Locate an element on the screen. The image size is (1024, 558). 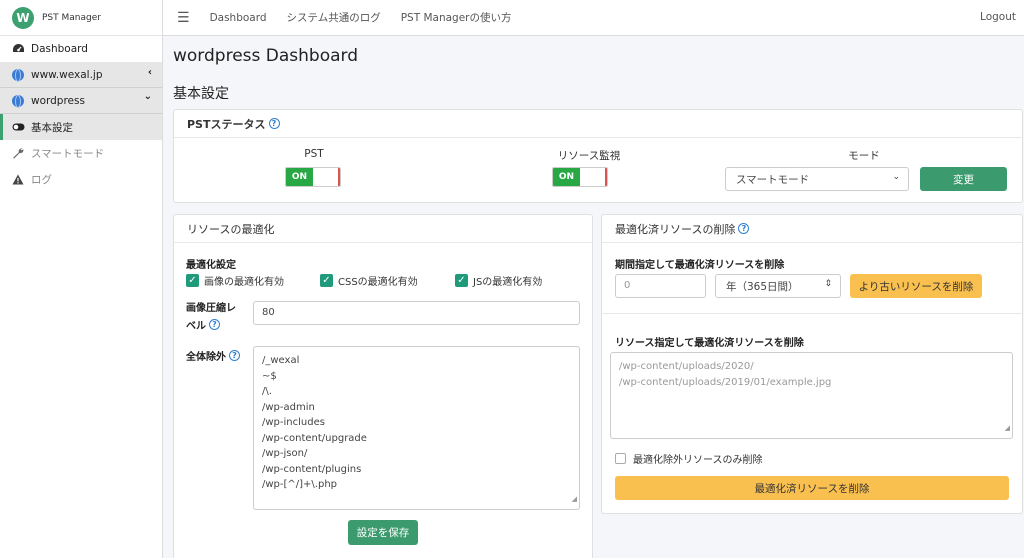
select-caret-icon: ⇕ is located at coordinates (828, 284).